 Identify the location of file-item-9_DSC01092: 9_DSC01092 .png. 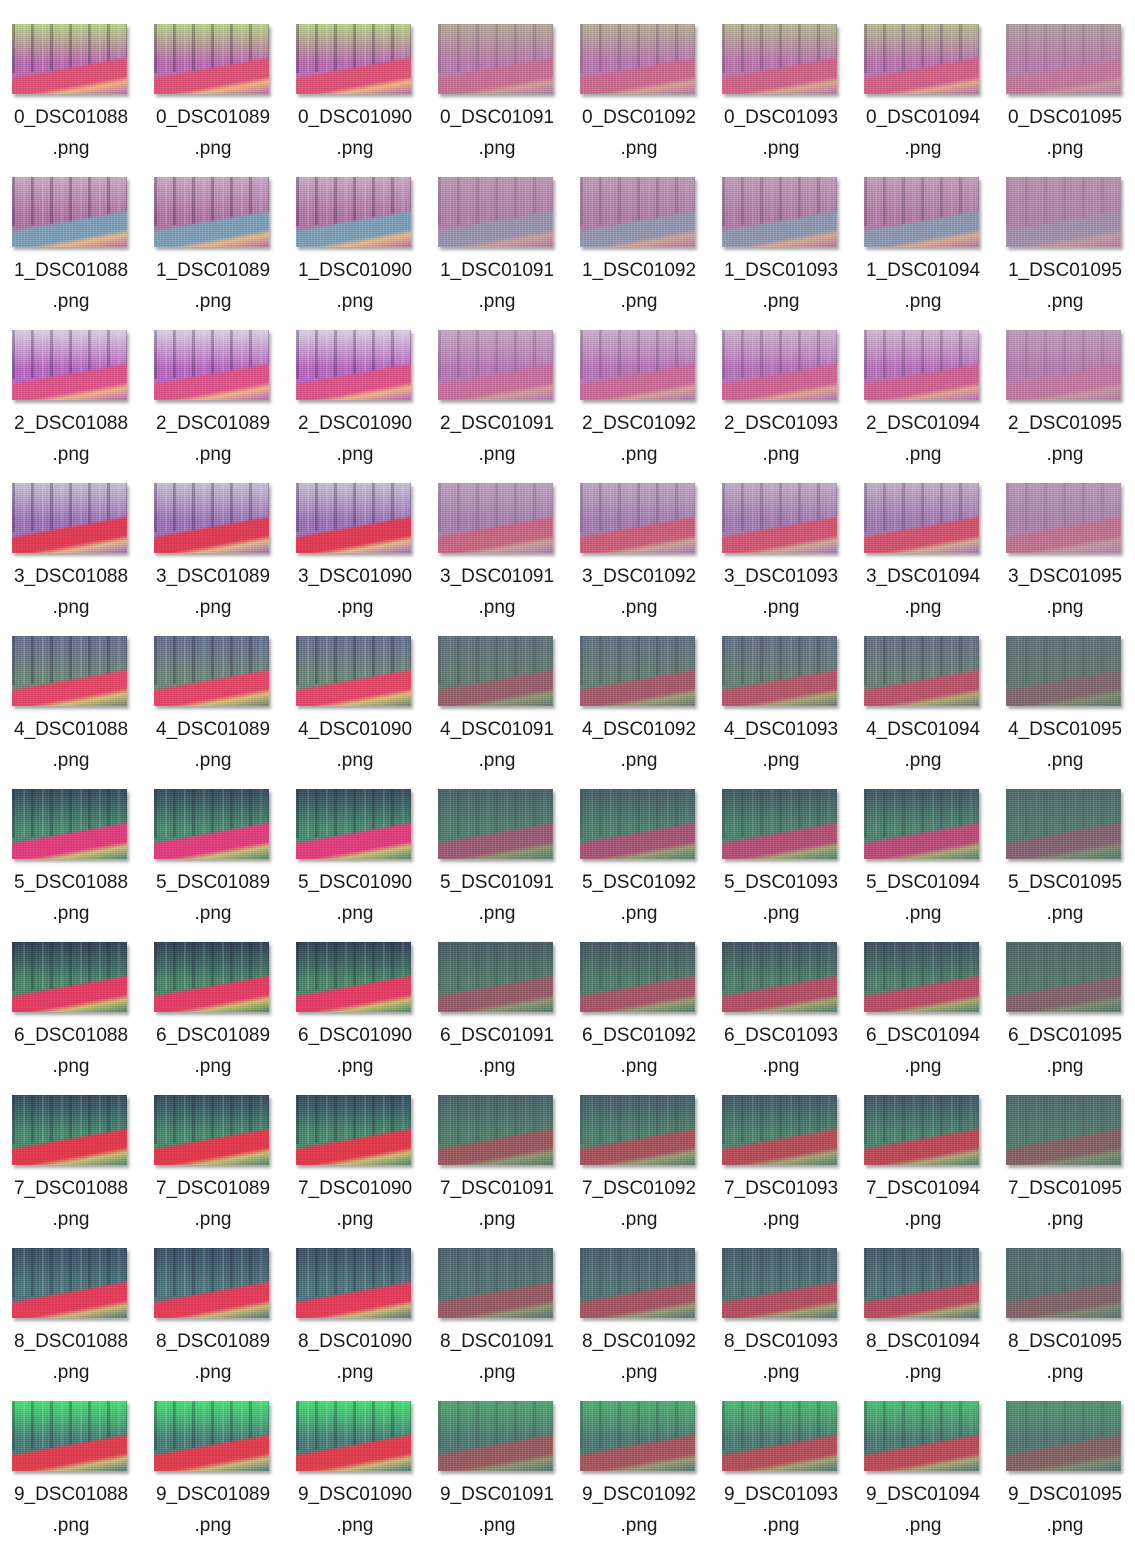
(637, 1475).